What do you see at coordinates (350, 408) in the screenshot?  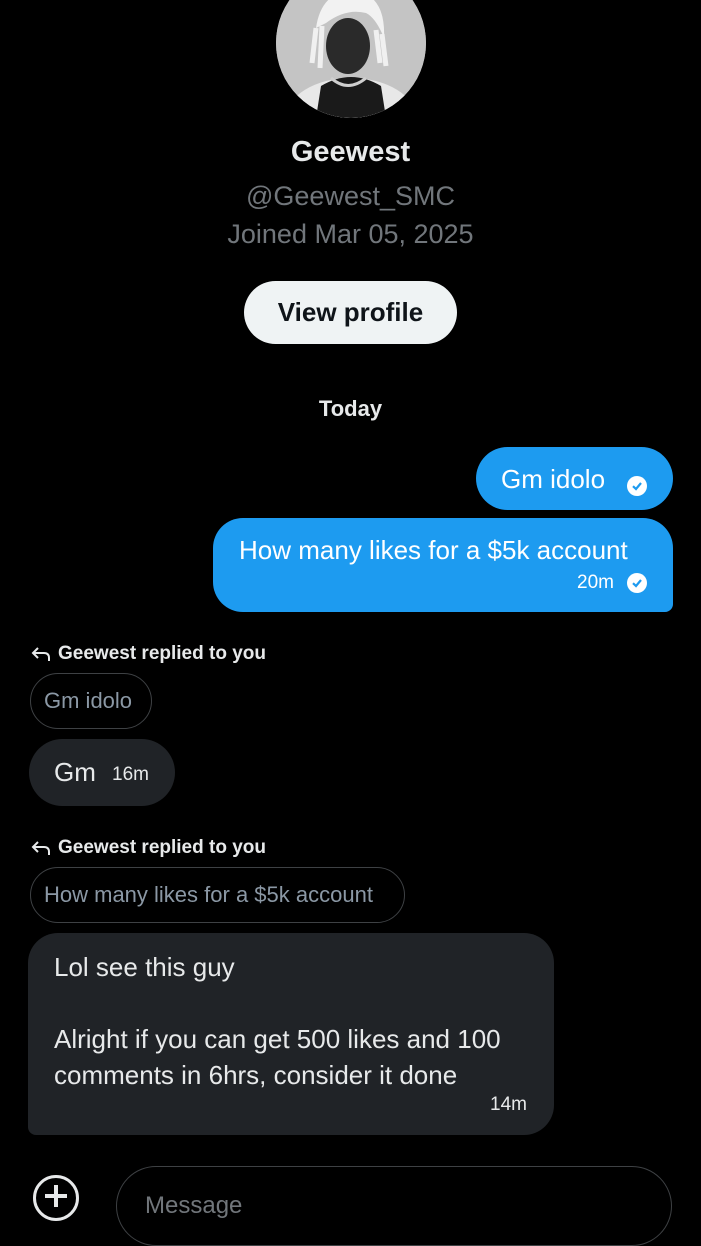 I see `date-divider: Today` at bounding box center [350, 408].